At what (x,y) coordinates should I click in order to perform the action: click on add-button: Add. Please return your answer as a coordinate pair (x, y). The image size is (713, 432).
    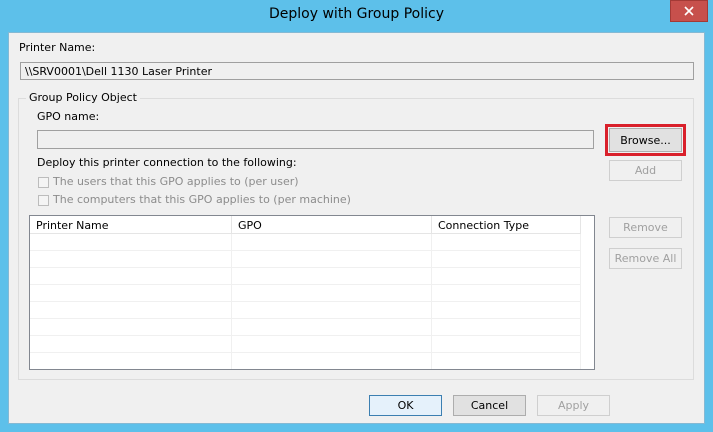
    Looking at the image, I should click on (645, 170).